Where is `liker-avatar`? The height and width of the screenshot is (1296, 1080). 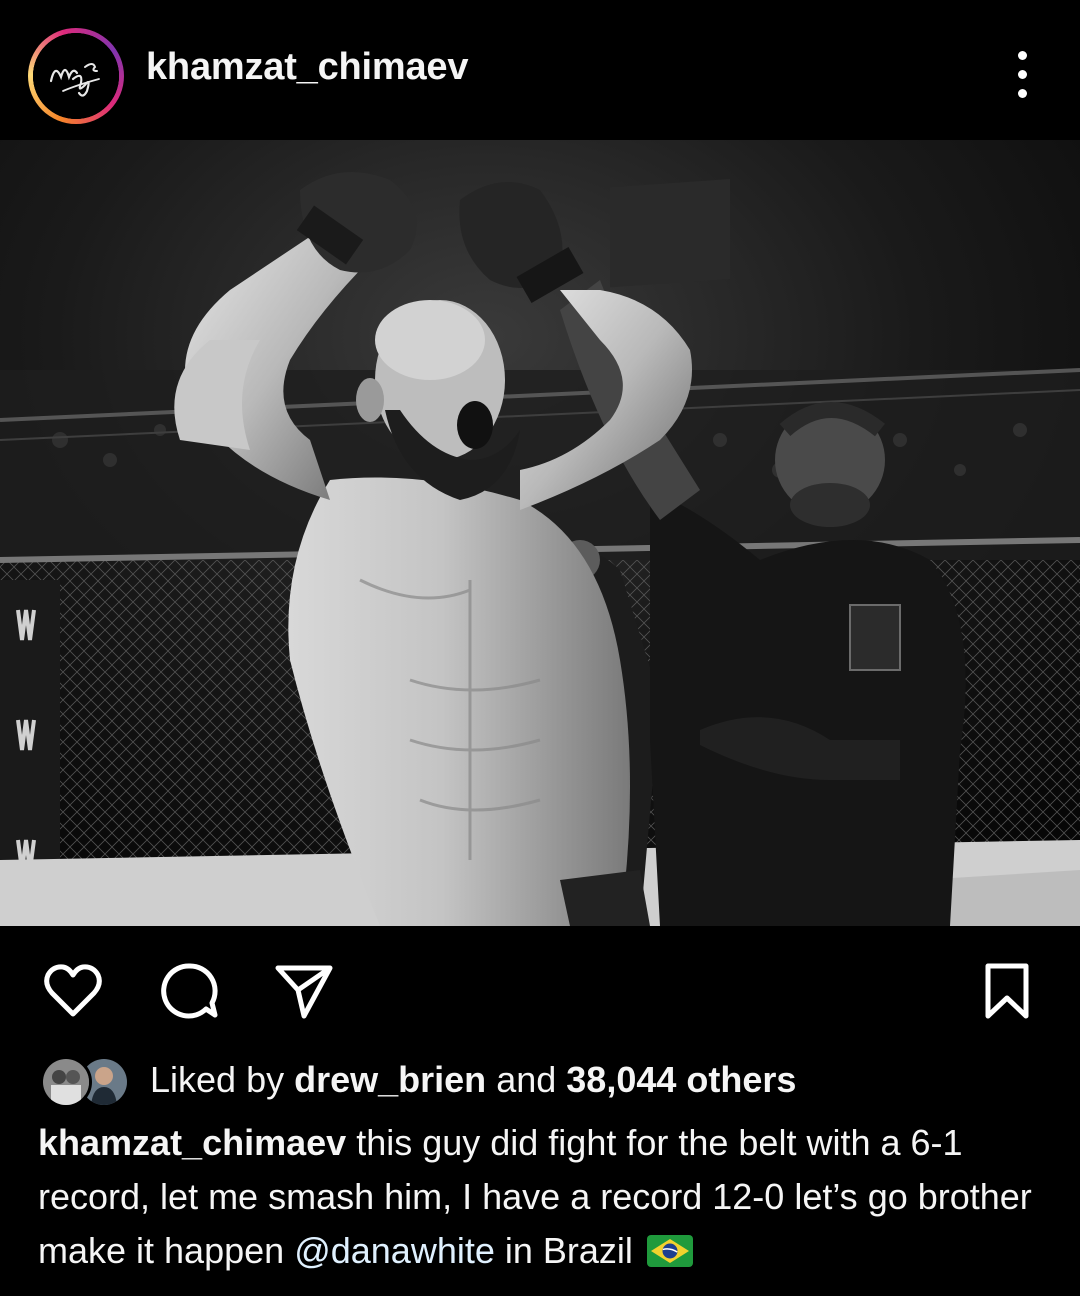 liker-avatar is located at coordinates (66, 1082).